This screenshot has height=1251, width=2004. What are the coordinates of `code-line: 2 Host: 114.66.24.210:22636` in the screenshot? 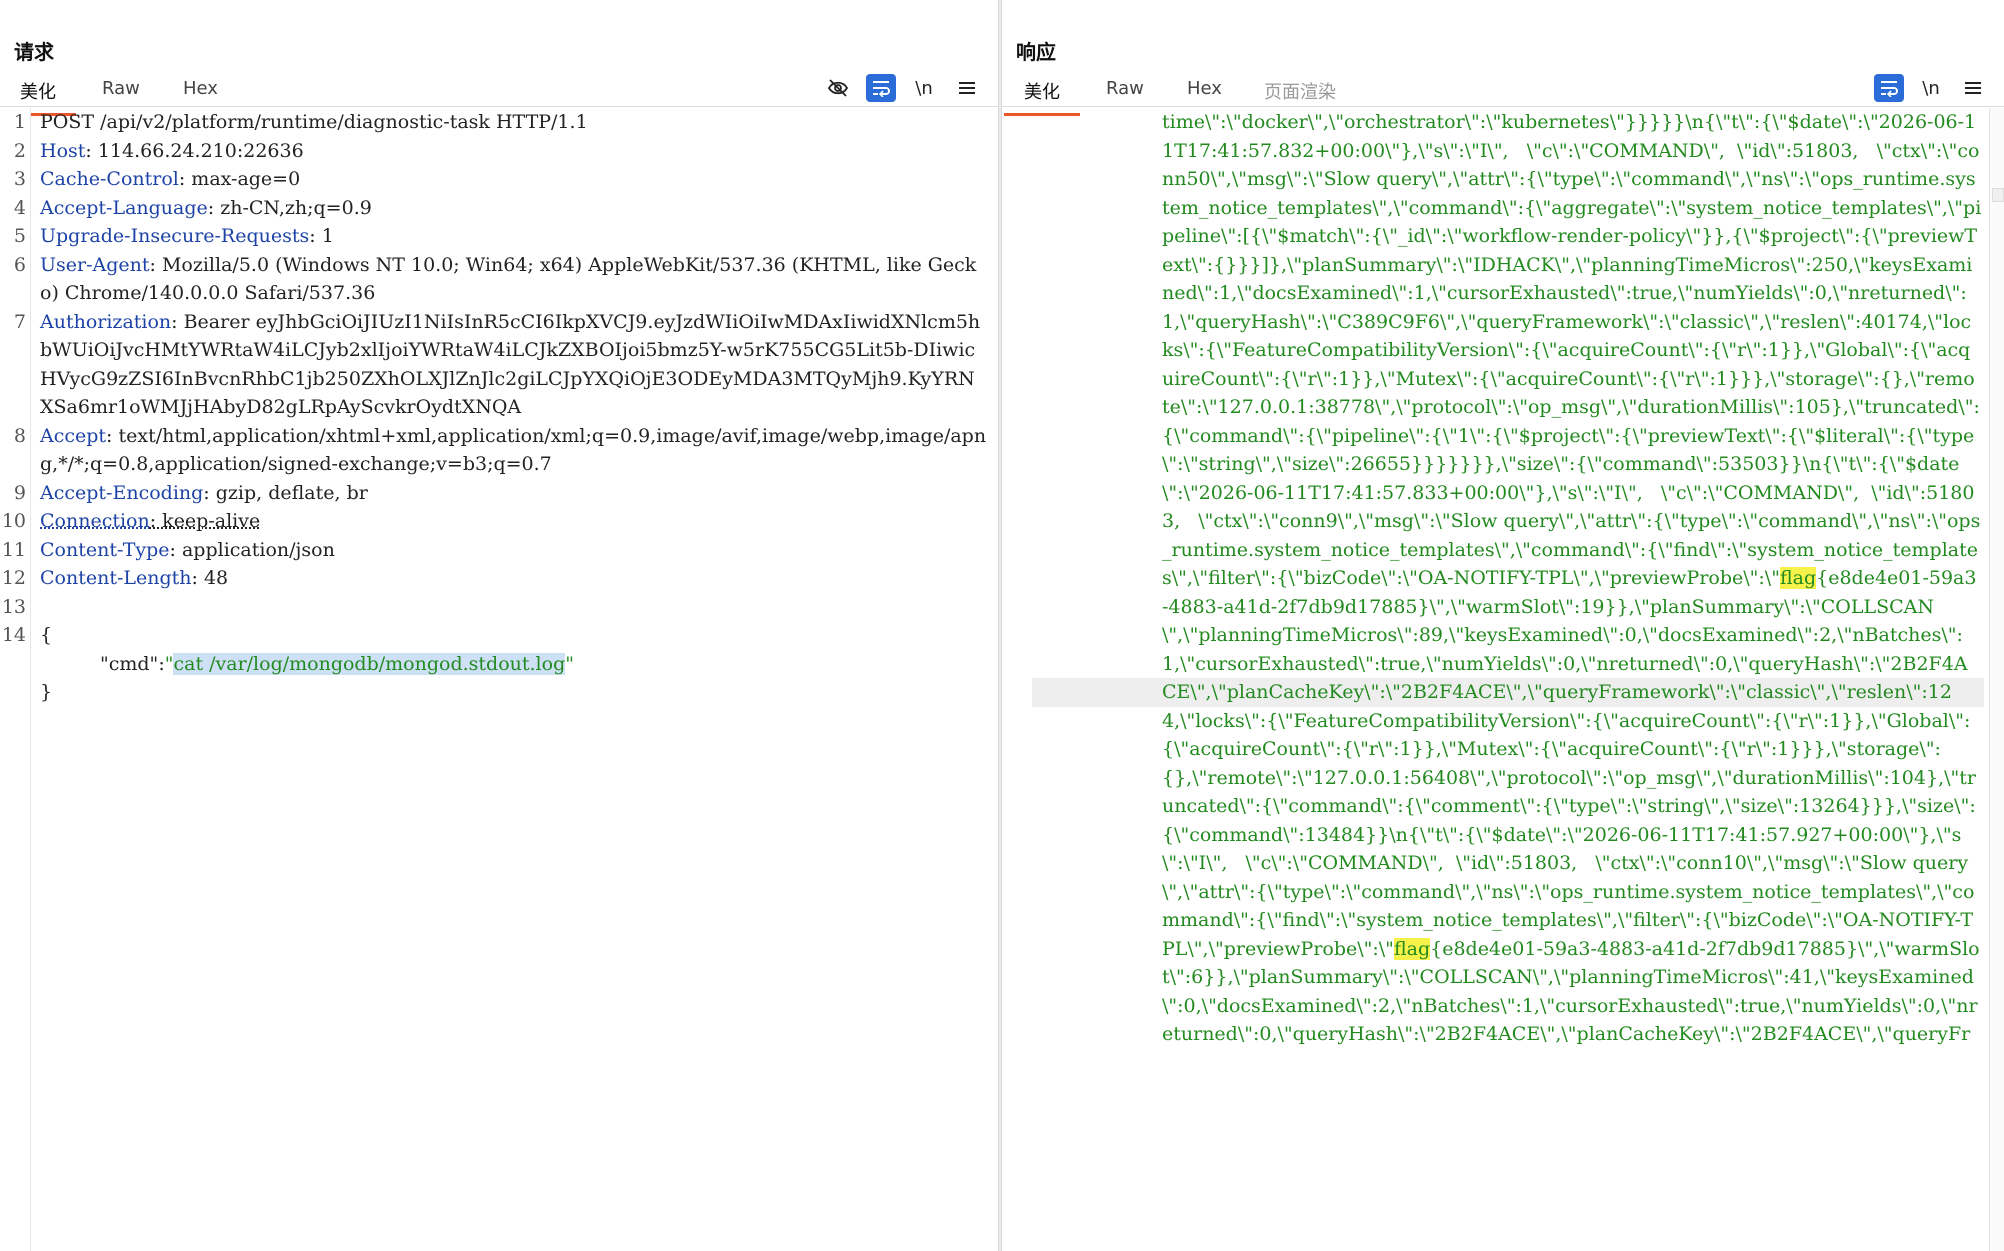 It's located at (158, 150).